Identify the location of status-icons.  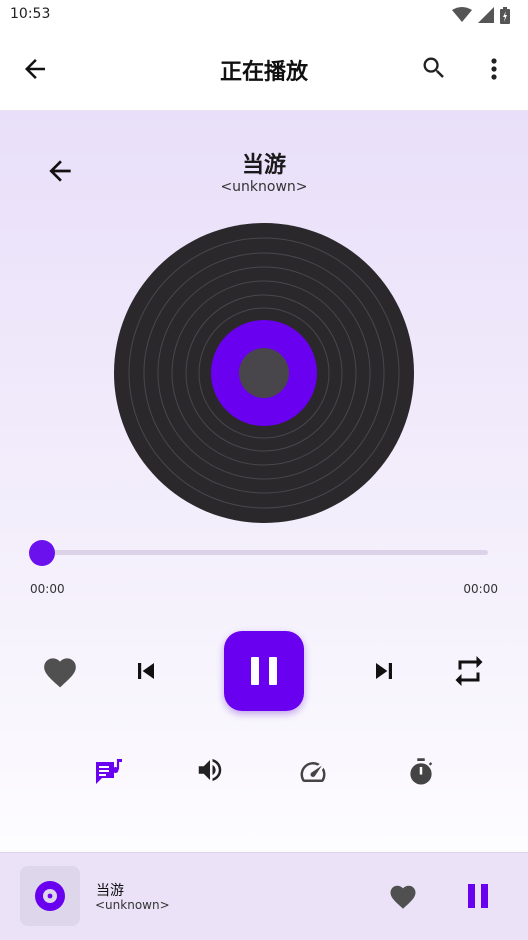
(481, 15).